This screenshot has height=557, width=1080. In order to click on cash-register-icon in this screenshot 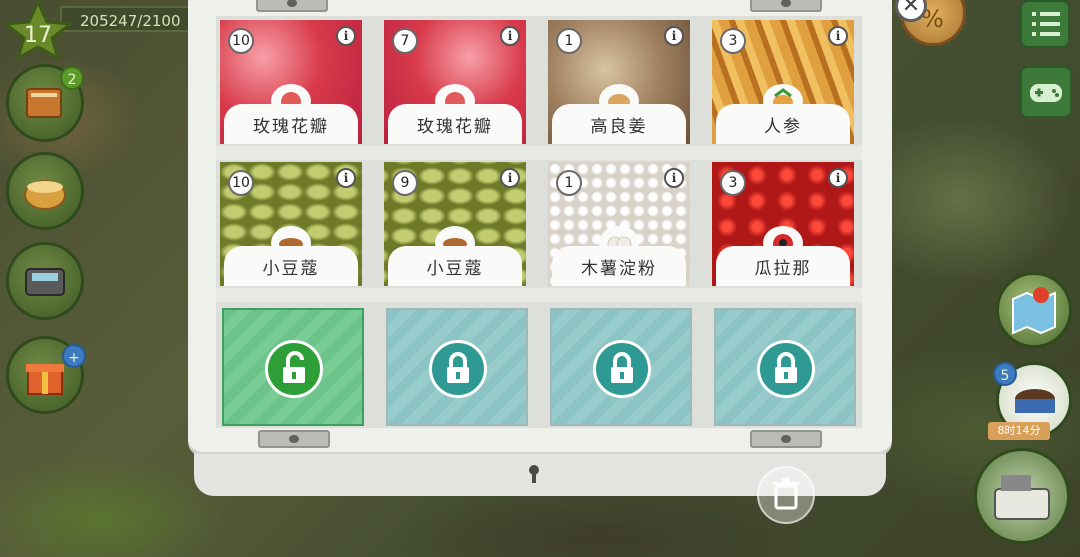, I will do `click(1022, 497)`.